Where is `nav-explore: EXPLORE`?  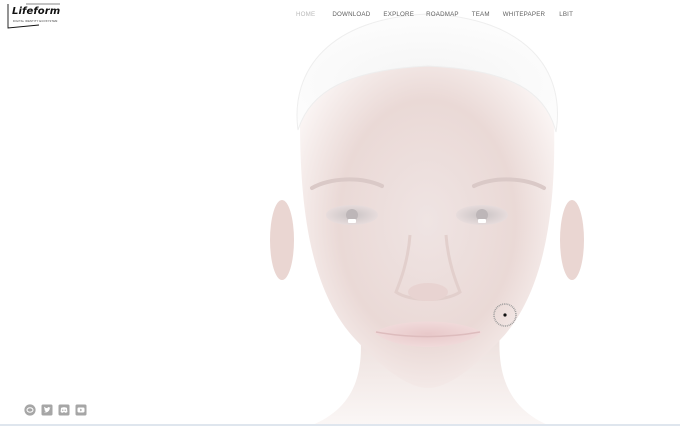 nav-explore: EXPLORE is located at coordinates (398, 15).